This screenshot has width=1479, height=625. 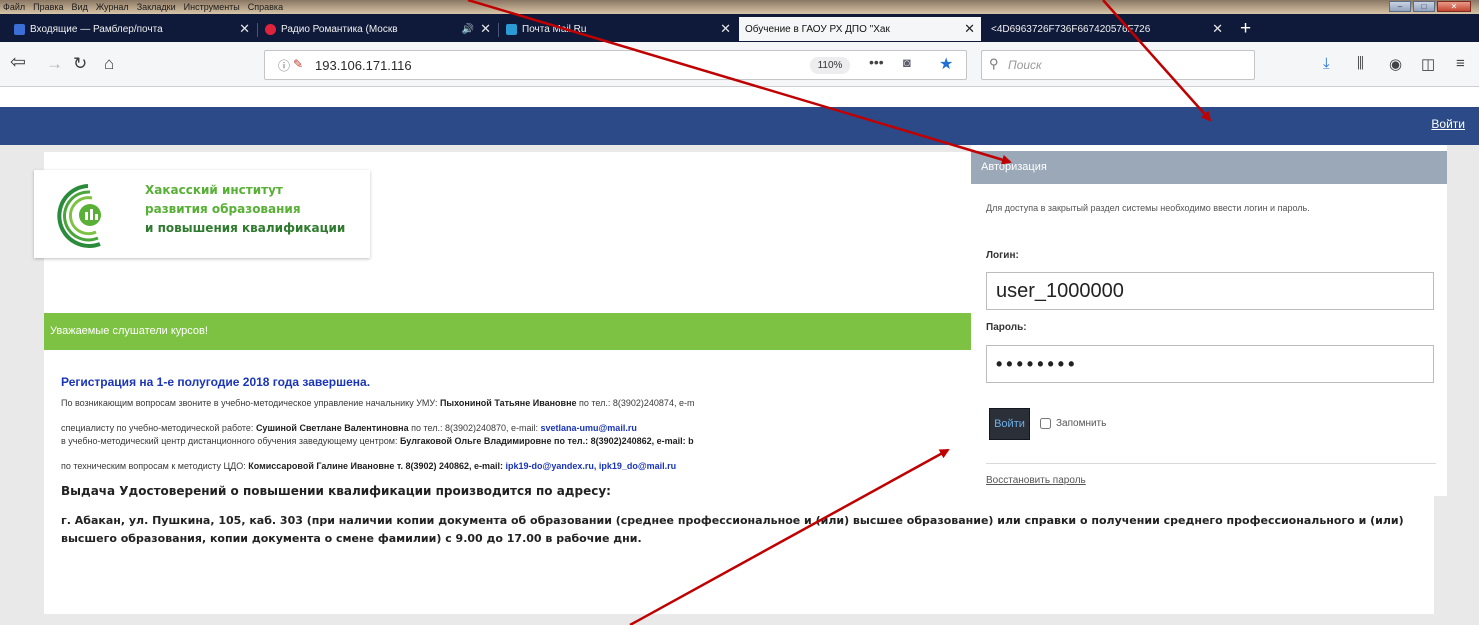 I want to click on search-placeholder: Поиск, so click(x=1025, y=65).